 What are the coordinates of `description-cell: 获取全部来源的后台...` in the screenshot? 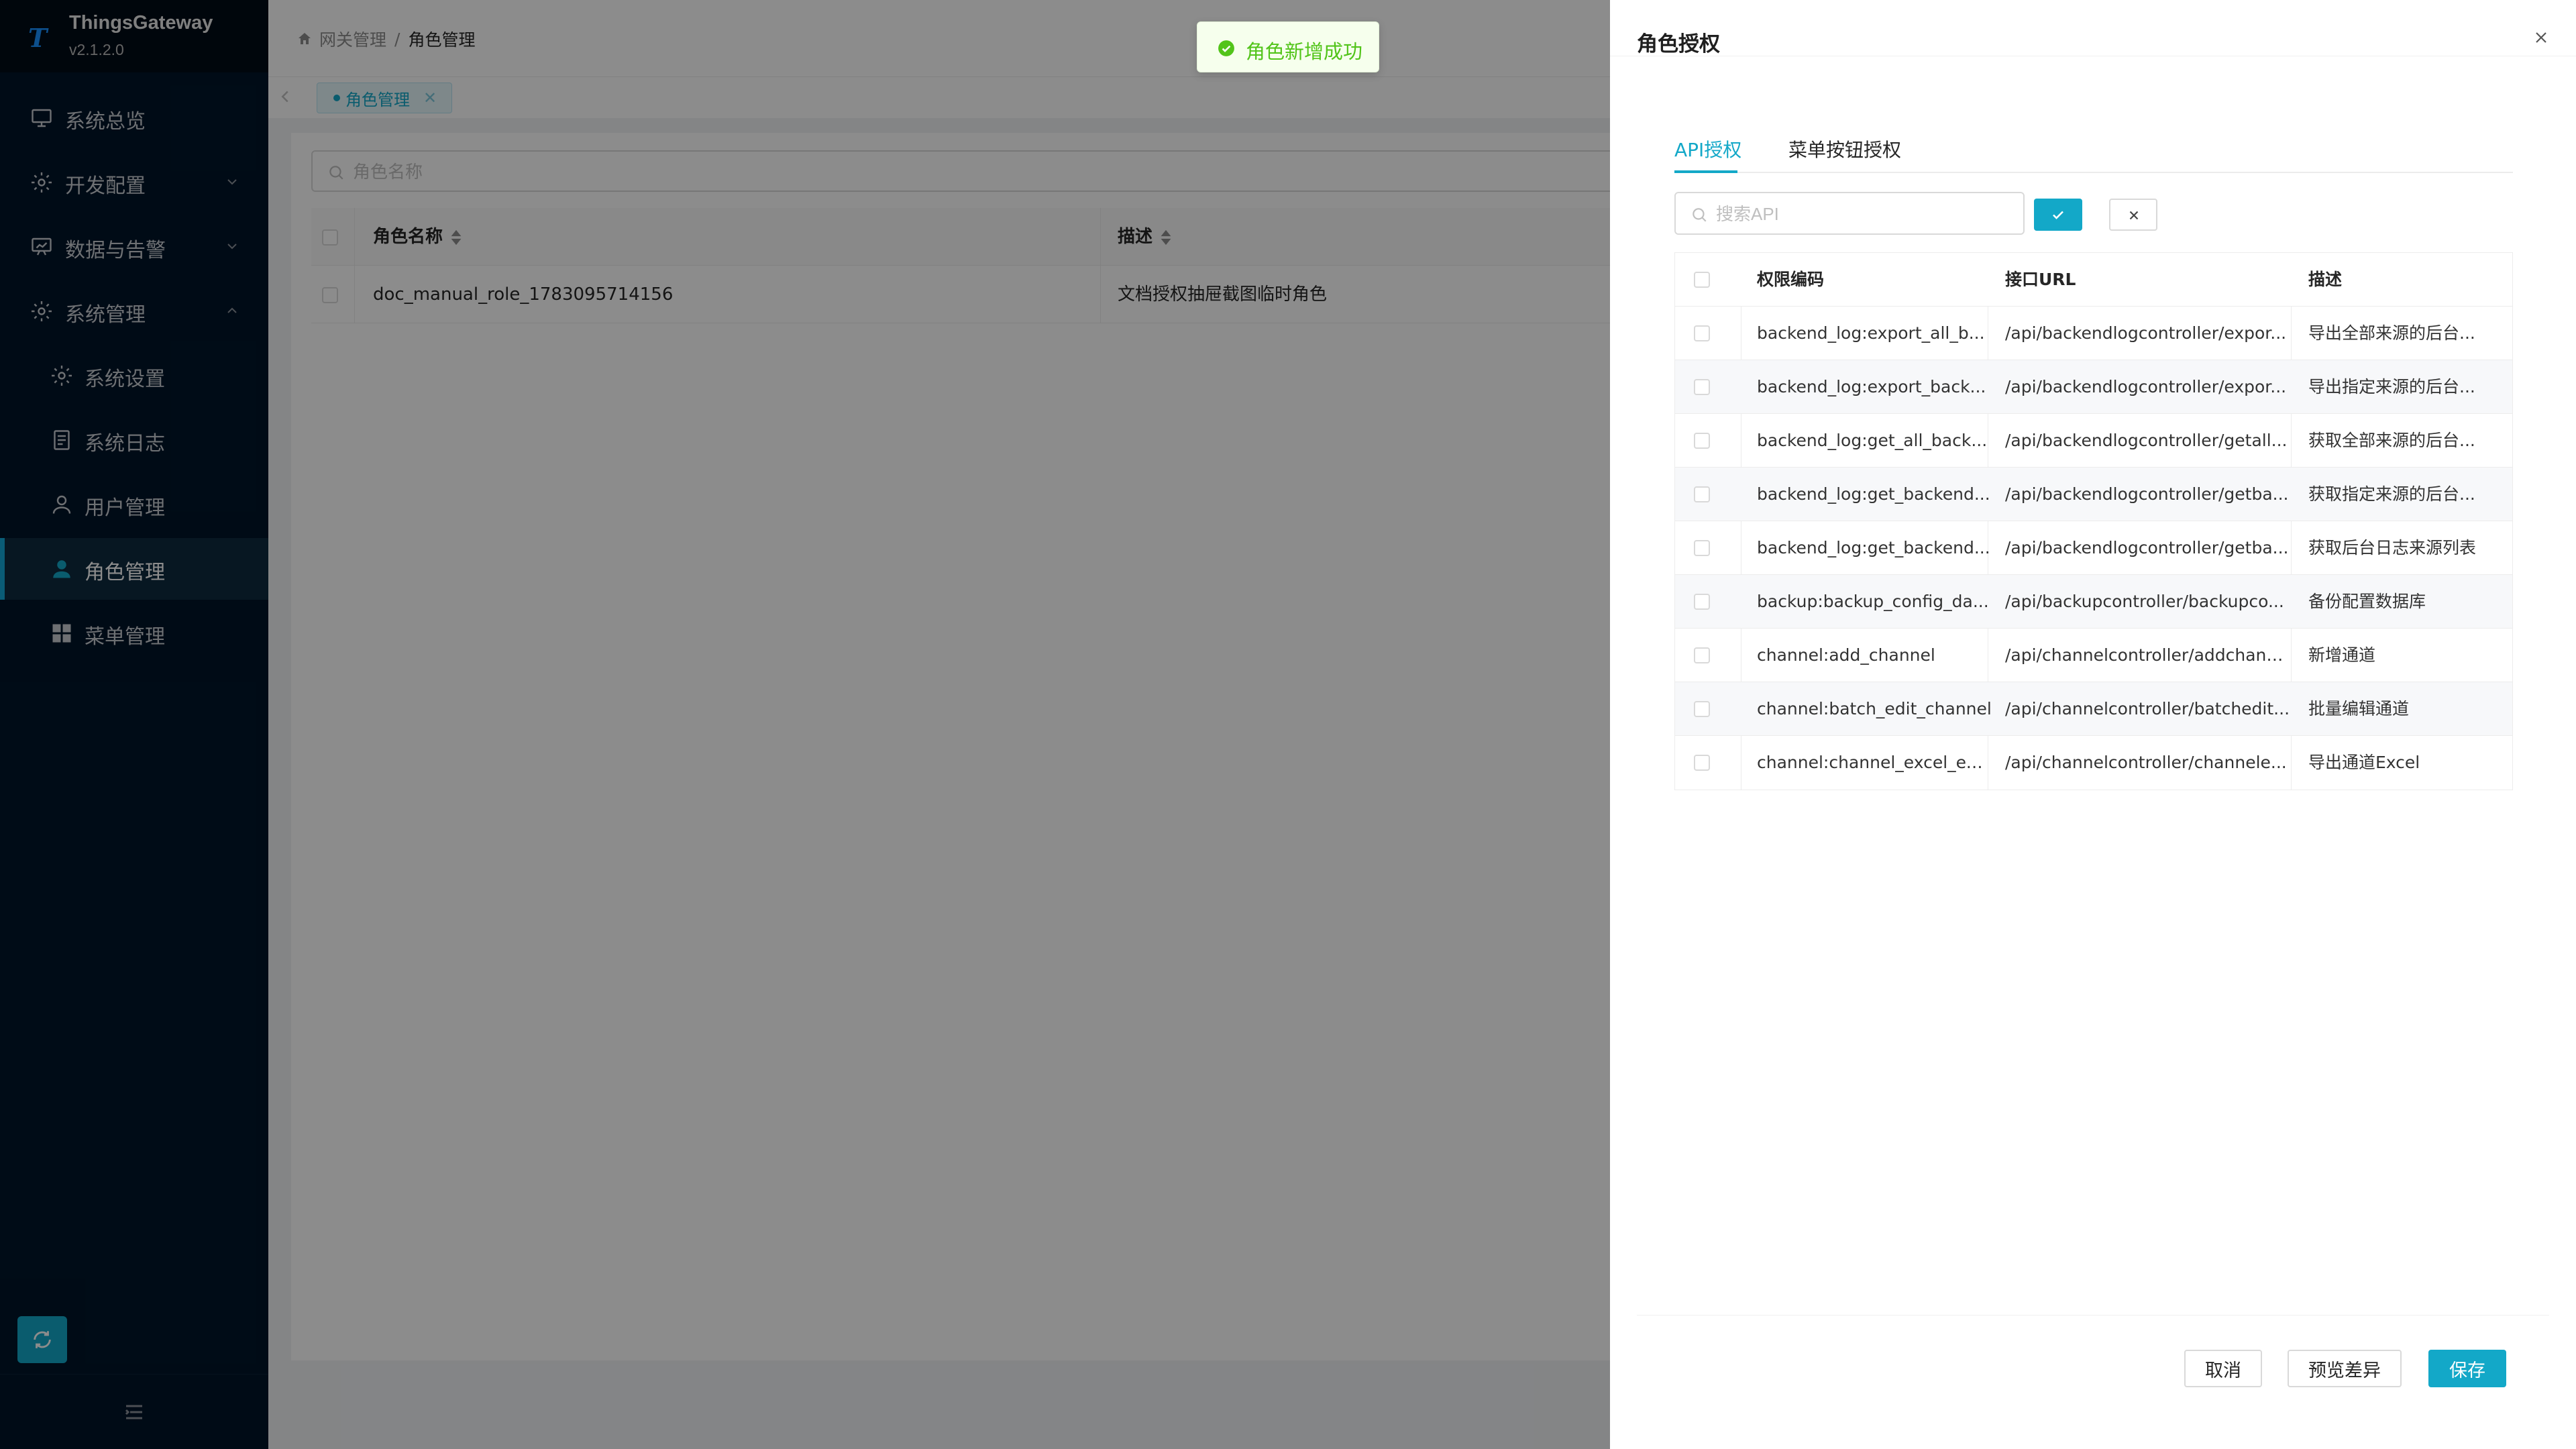 It's located at (2391, 440).